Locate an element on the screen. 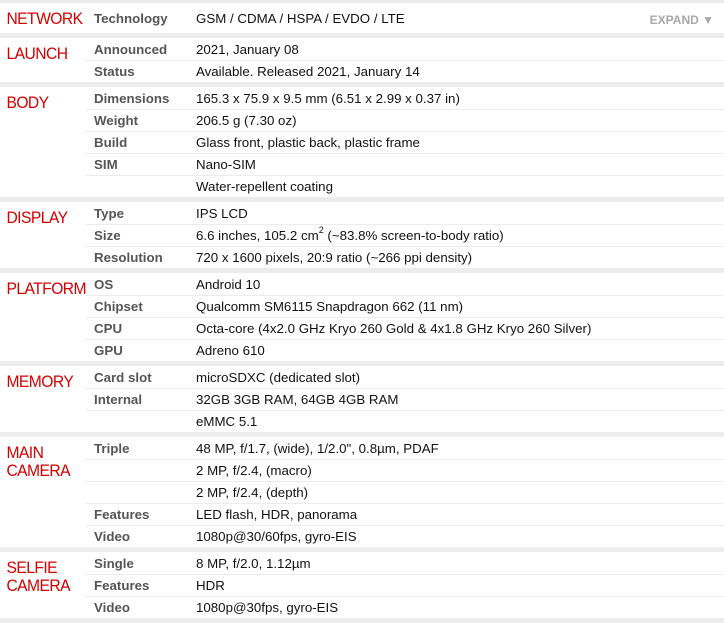 The image size is (724, 623). spec-row: SIM Nano-SIM is located at coordinates (405, 165).